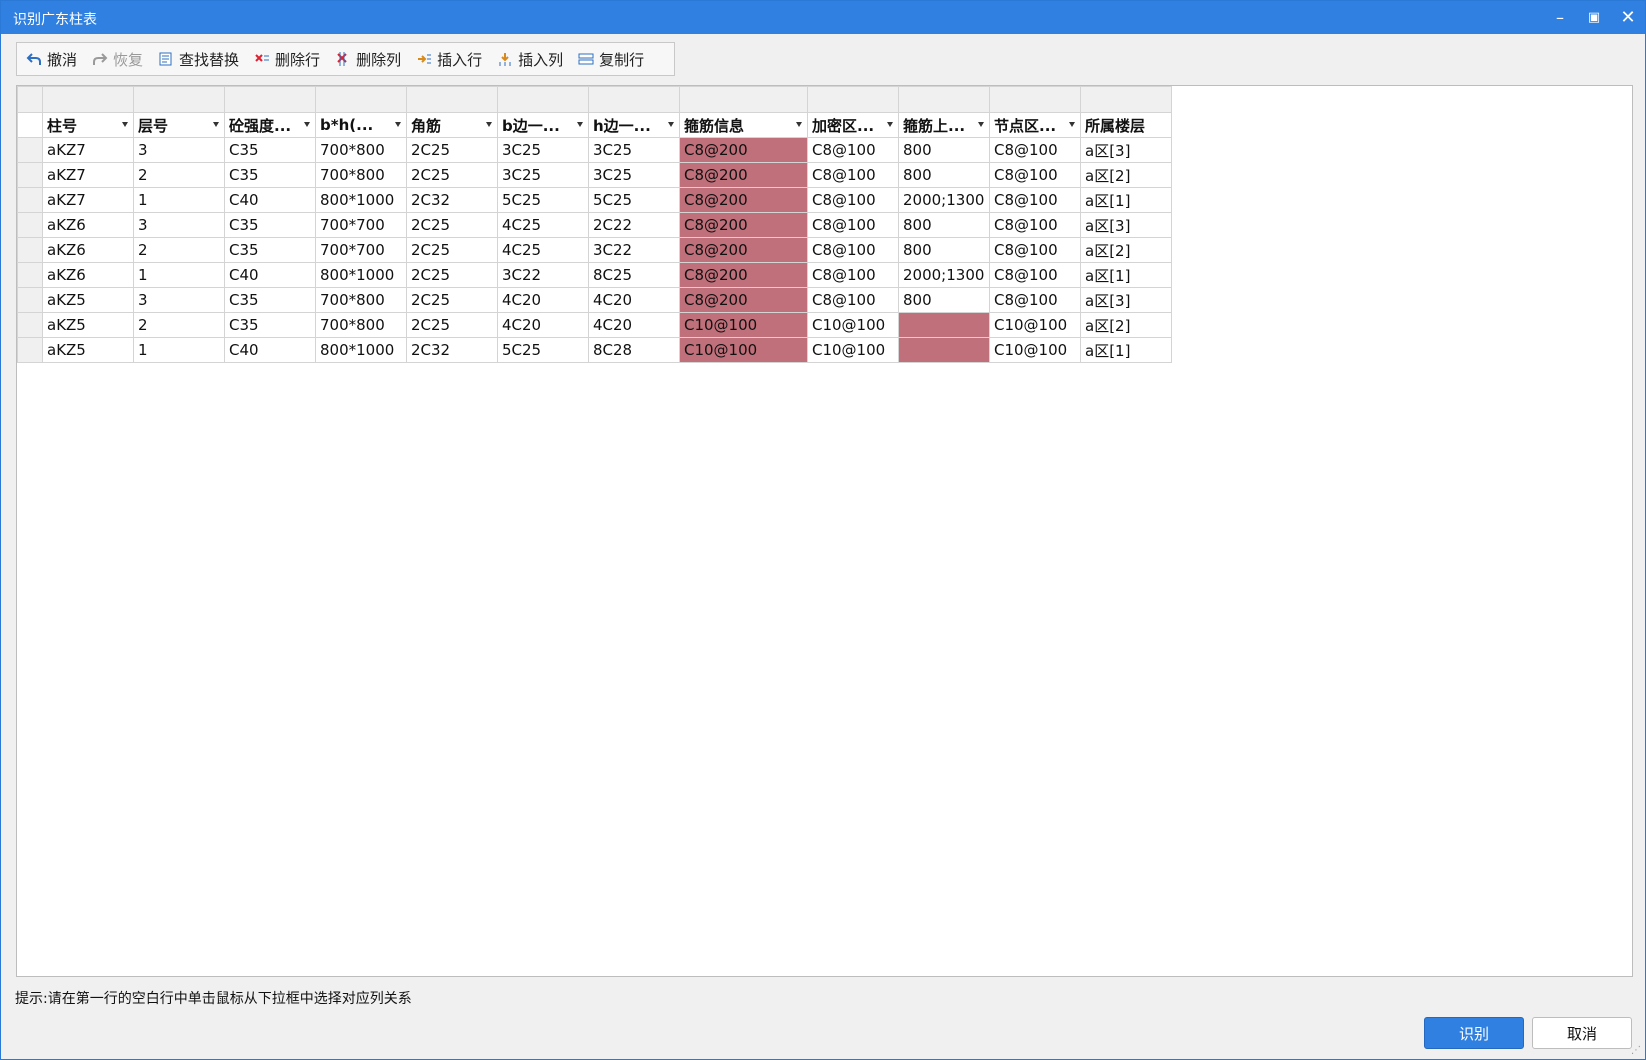 The width and height of the screenshot is (1646, 1060). What do you see at coordinates (1582, 1033) in the screenshot?
I see `cancel-button: 取消` at bounding box center [1582, 1033].